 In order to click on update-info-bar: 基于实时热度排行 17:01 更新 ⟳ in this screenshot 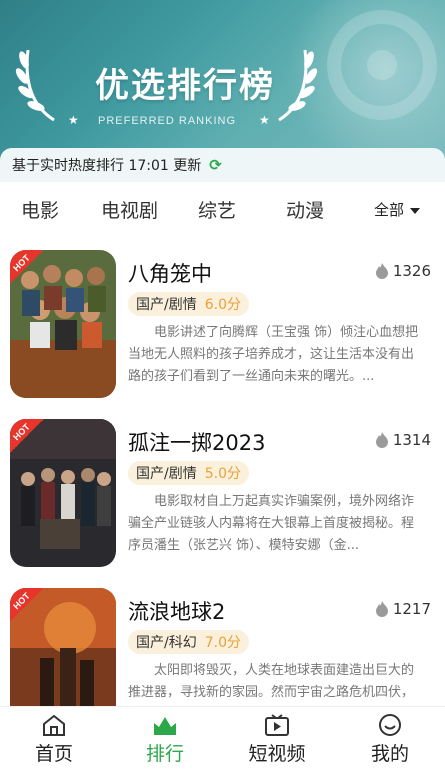, I will do `click(222, 165)`.